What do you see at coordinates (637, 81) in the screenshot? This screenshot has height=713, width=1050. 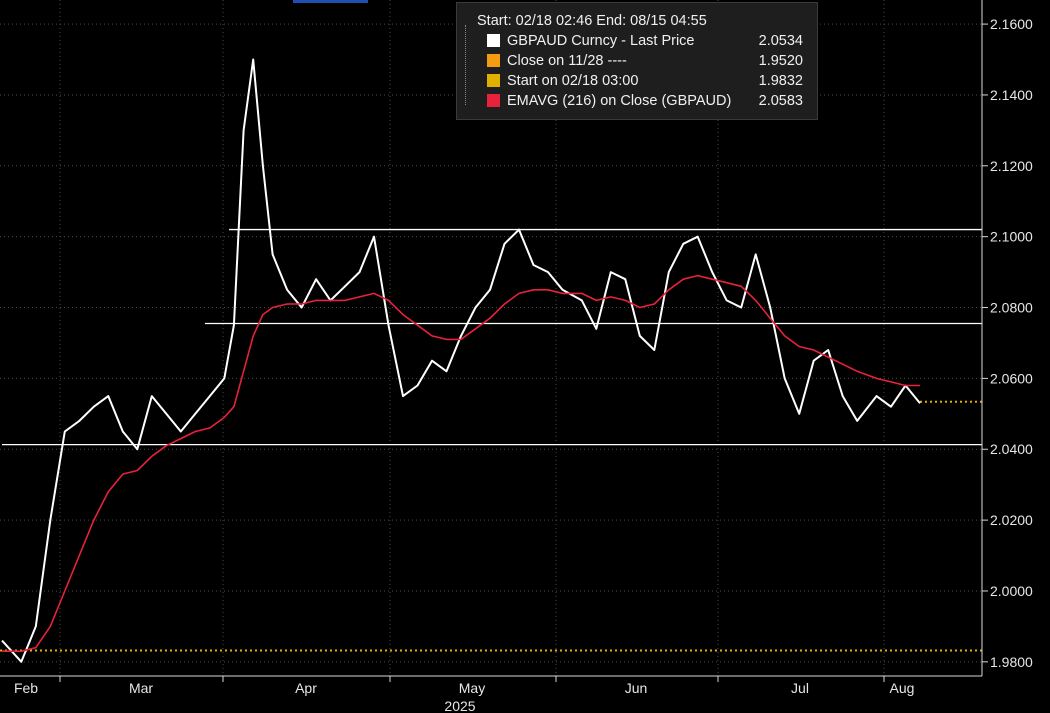 I see `legend-item-start: Start on 02/18 03:00 1.9832` at bounding box center [637, 81].